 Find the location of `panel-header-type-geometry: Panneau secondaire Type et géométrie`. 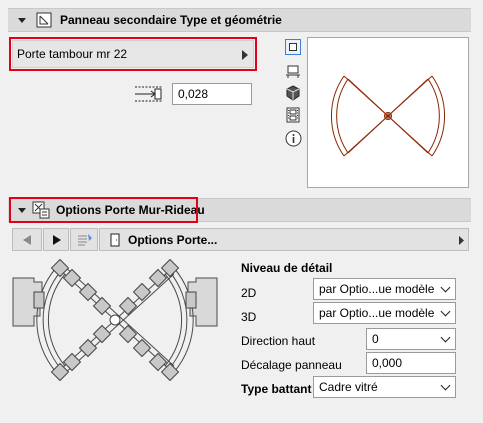

panel-header-type-geometry: Panneau secondaire Type et géométrie is located at coordinates (239, 20).